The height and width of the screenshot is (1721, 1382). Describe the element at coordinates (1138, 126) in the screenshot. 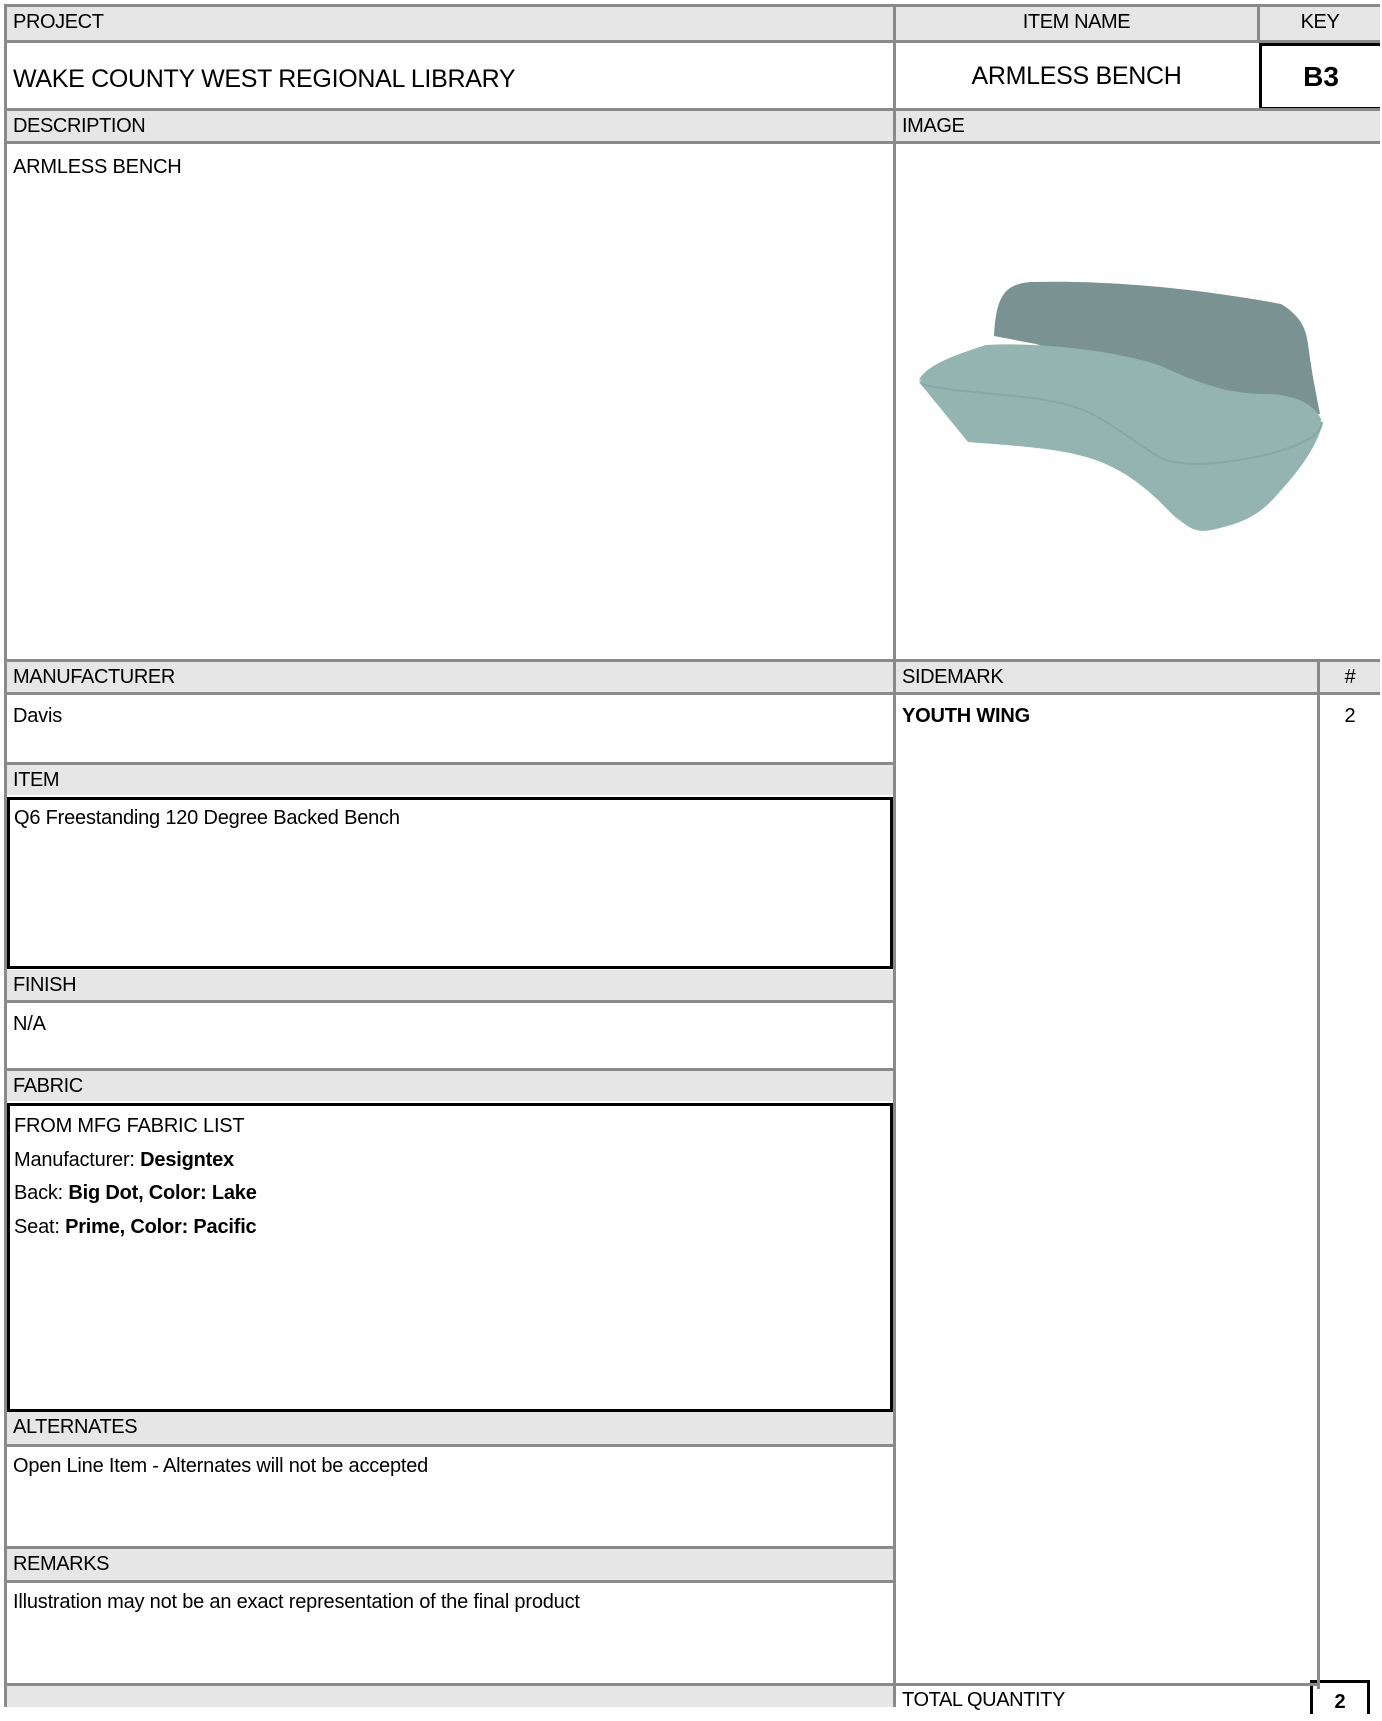

I see `image-header: IMAGE` at that location.